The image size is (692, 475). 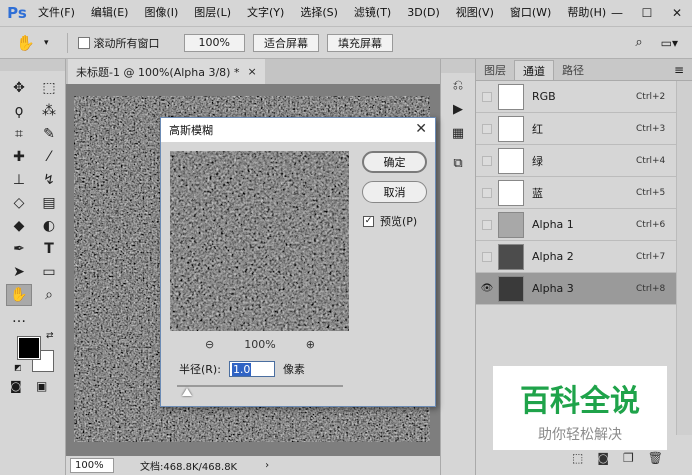 What do you see at coordinates (260, 386) in the screenshot?
I see `radius-slider-track` at bounding box center [260, 386].